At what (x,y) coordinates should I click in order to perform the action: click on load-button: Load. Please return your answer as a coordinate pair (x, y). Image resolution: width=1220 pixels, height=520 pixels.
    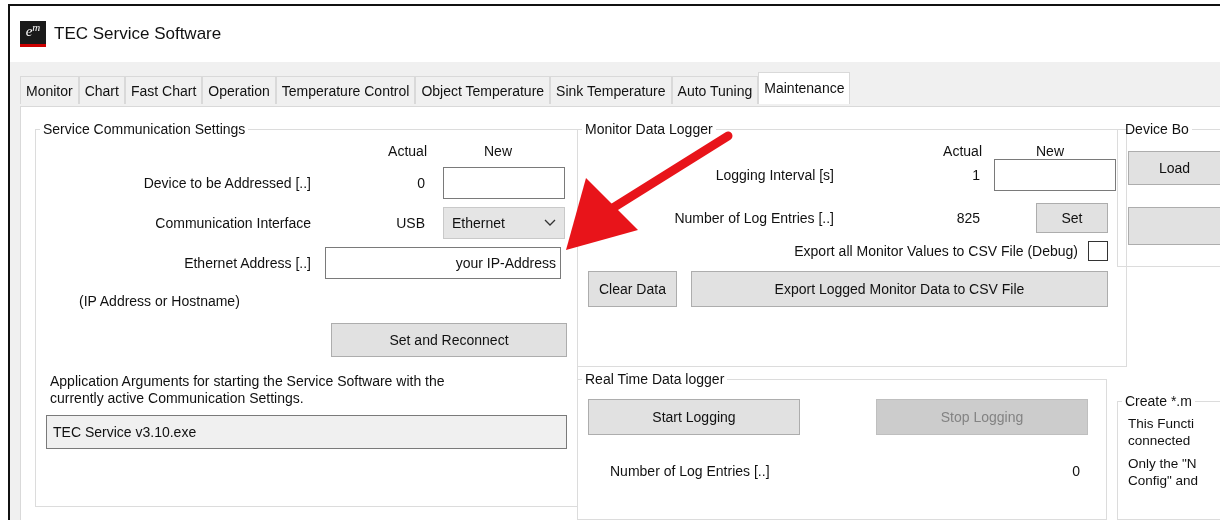
    Looking at the image, I should click on (1174, 168).